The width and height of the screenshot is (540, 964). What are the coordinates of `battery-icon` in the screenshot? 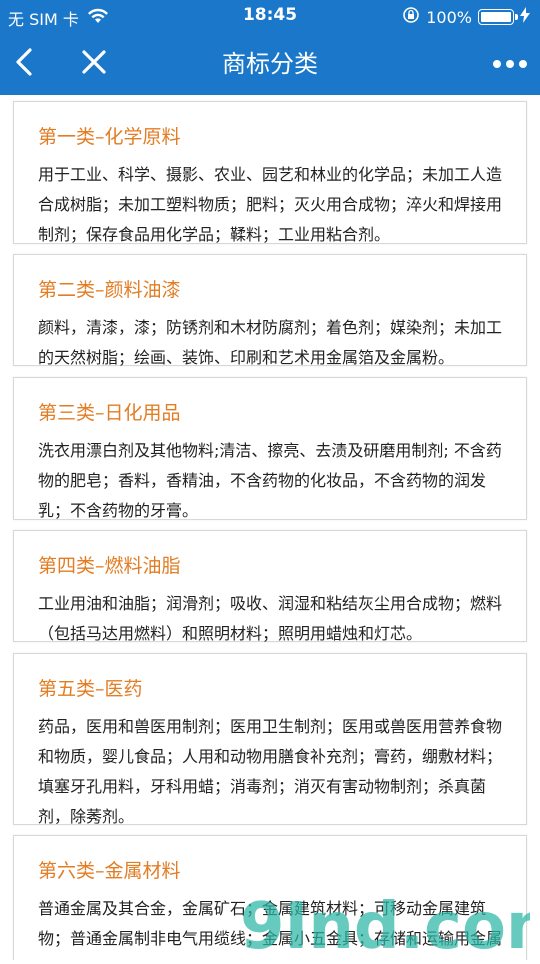 It's located at (498, 17).